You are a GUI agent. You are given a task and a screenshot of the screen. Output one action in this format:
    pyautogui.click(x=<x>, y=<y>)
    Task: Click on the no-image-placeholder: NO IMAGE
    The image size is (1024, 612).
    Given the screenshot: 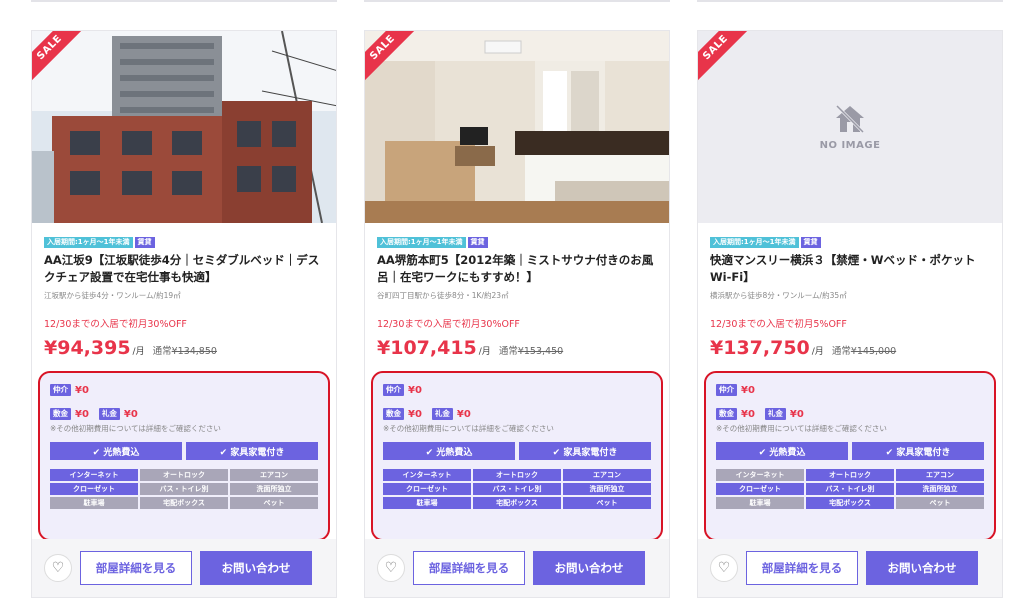 What is the action you would take?
    pyautogui.click(x=850, y=127)
    